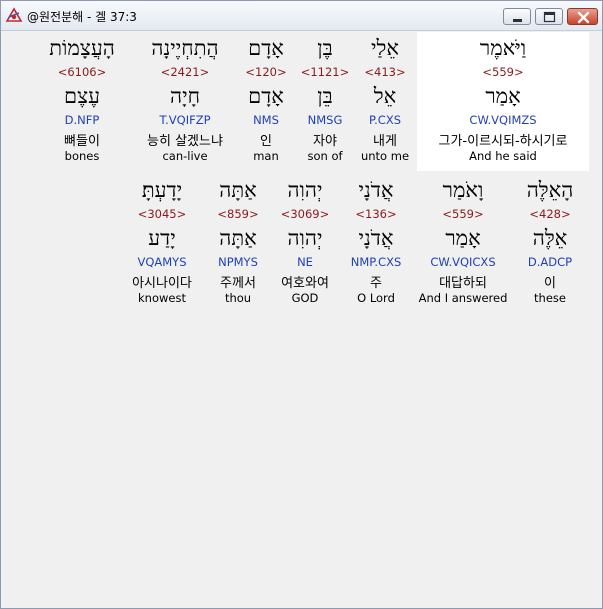 The height and width of the screenshot is (609, 603). I want to click on morph-code: T.VQIFZP, so click(185, 120).